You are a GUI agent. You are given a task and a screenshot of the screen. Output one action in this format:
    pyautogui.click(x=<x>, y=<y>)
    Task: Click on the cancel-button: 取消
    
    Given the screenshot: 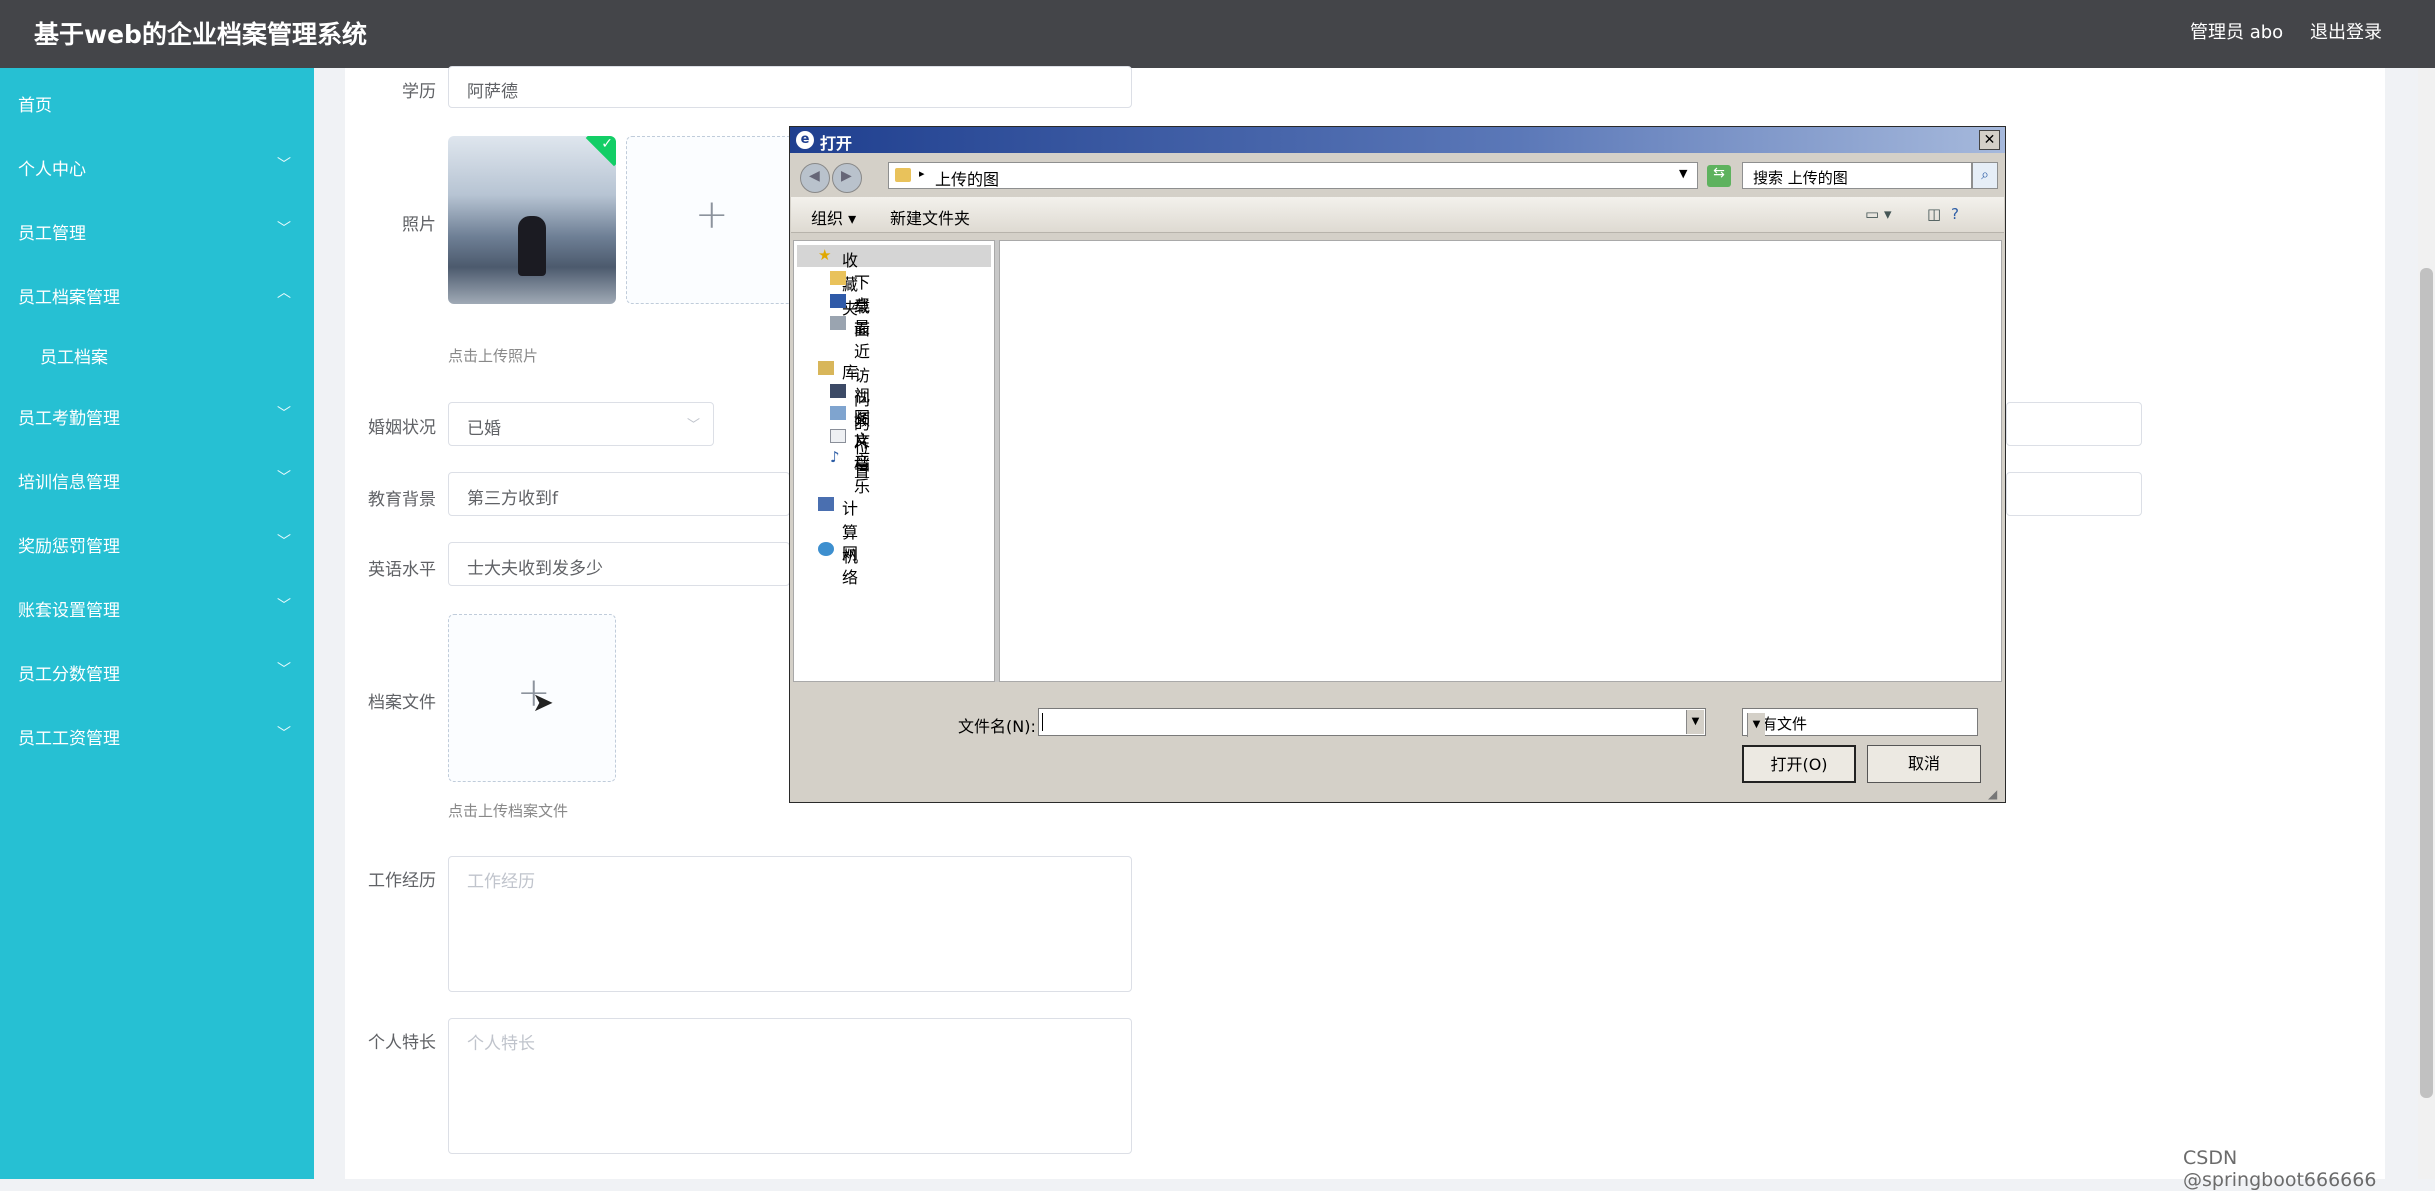 What is the action you would take?
    pyautogui.click(x=1924, y=764)
    